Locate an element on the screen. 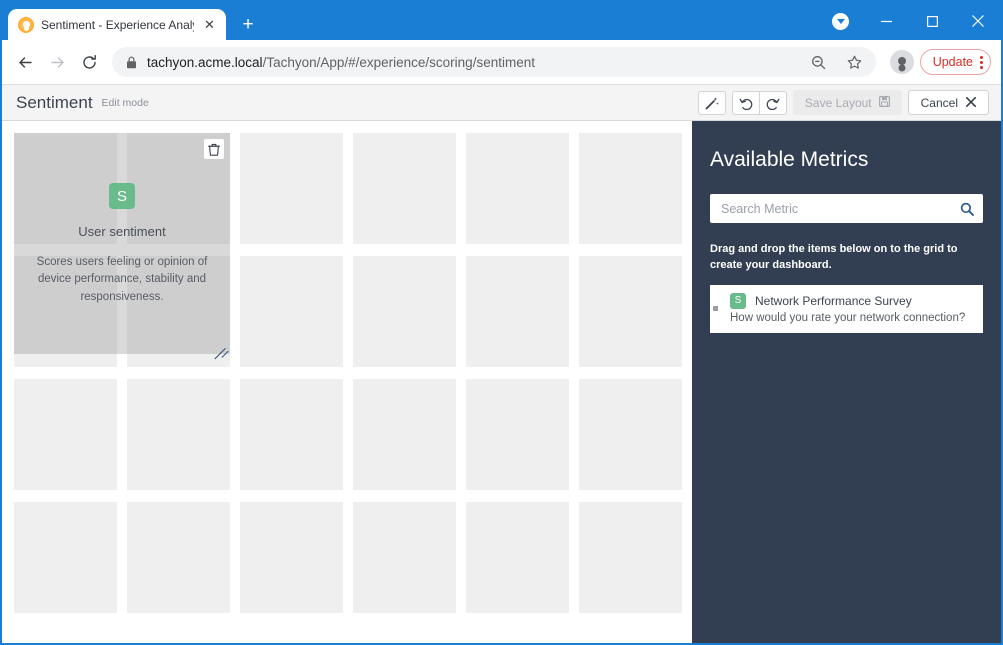 The image size is (1003, 645). metric-card-header: S Network Performance Survey is located at coordinates (851, 300).